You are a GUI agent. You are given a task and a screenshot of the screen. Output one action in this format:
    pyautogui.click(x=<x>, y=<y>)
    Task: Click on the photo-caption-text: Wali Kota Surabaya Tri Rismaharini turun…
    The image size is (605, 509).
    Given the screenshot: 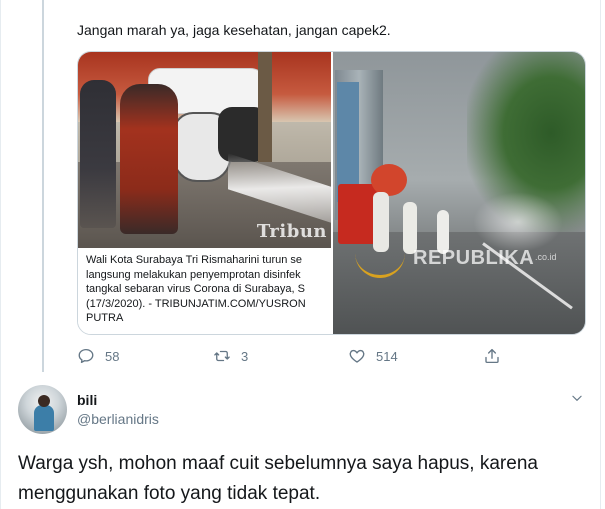 What is the action you would take?
    pyautogui.click(x=196, y=289)
    